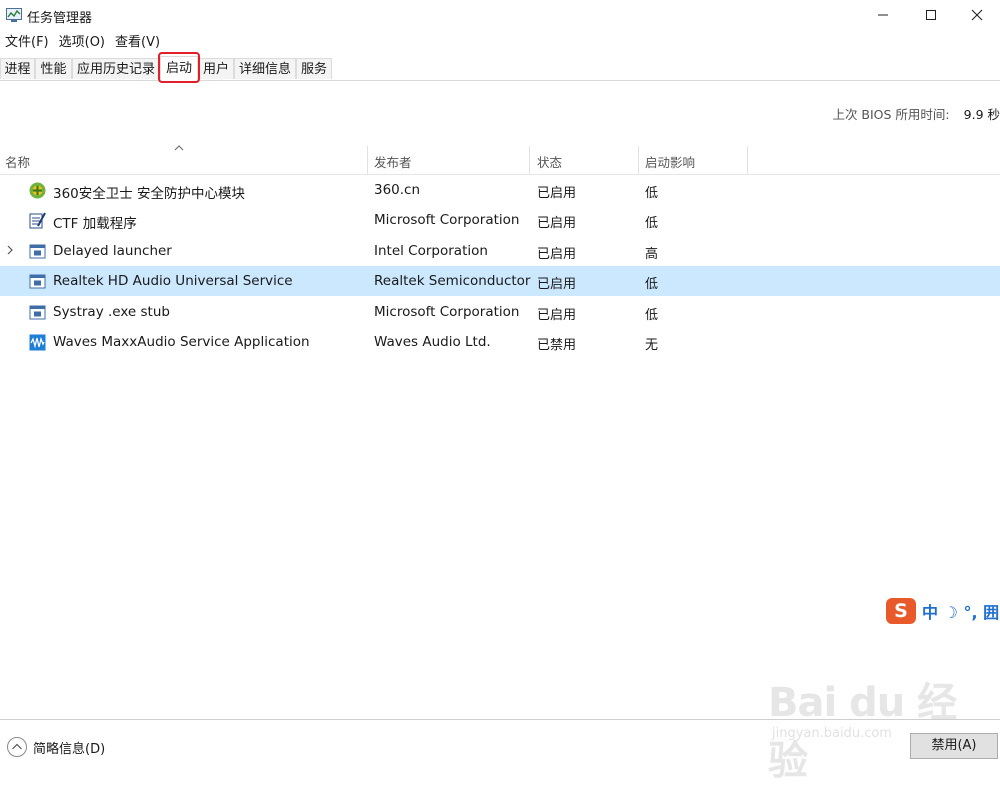  Describe the element at coordinates (549, 161) in the screenshot. I see `column-status: 状态` at that location.